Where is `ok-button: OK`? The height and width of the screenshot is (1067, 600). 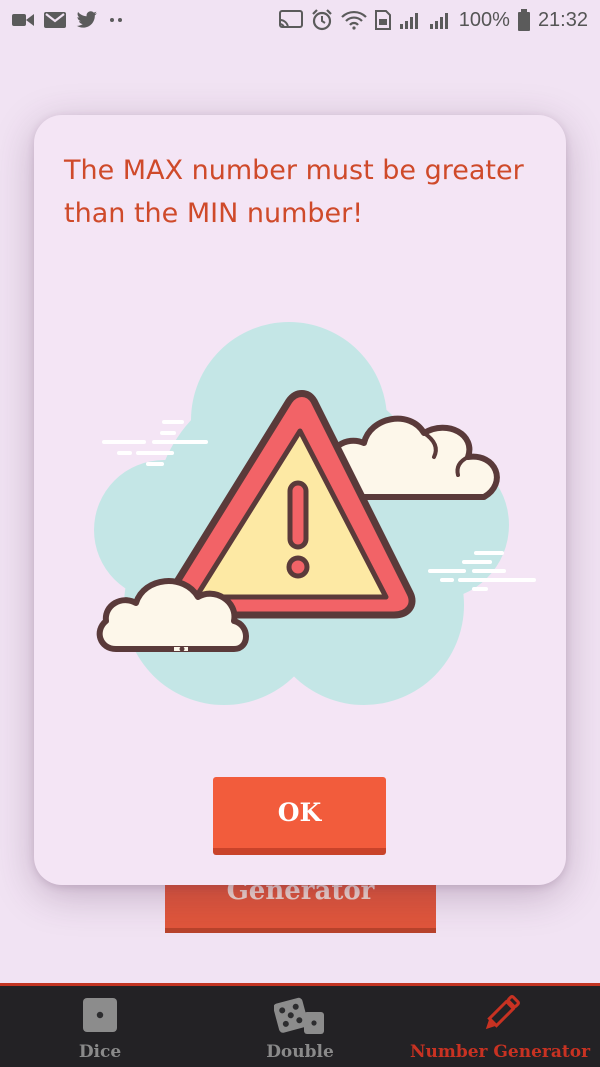 ok-button: OK is located at coordinates (299, 816).